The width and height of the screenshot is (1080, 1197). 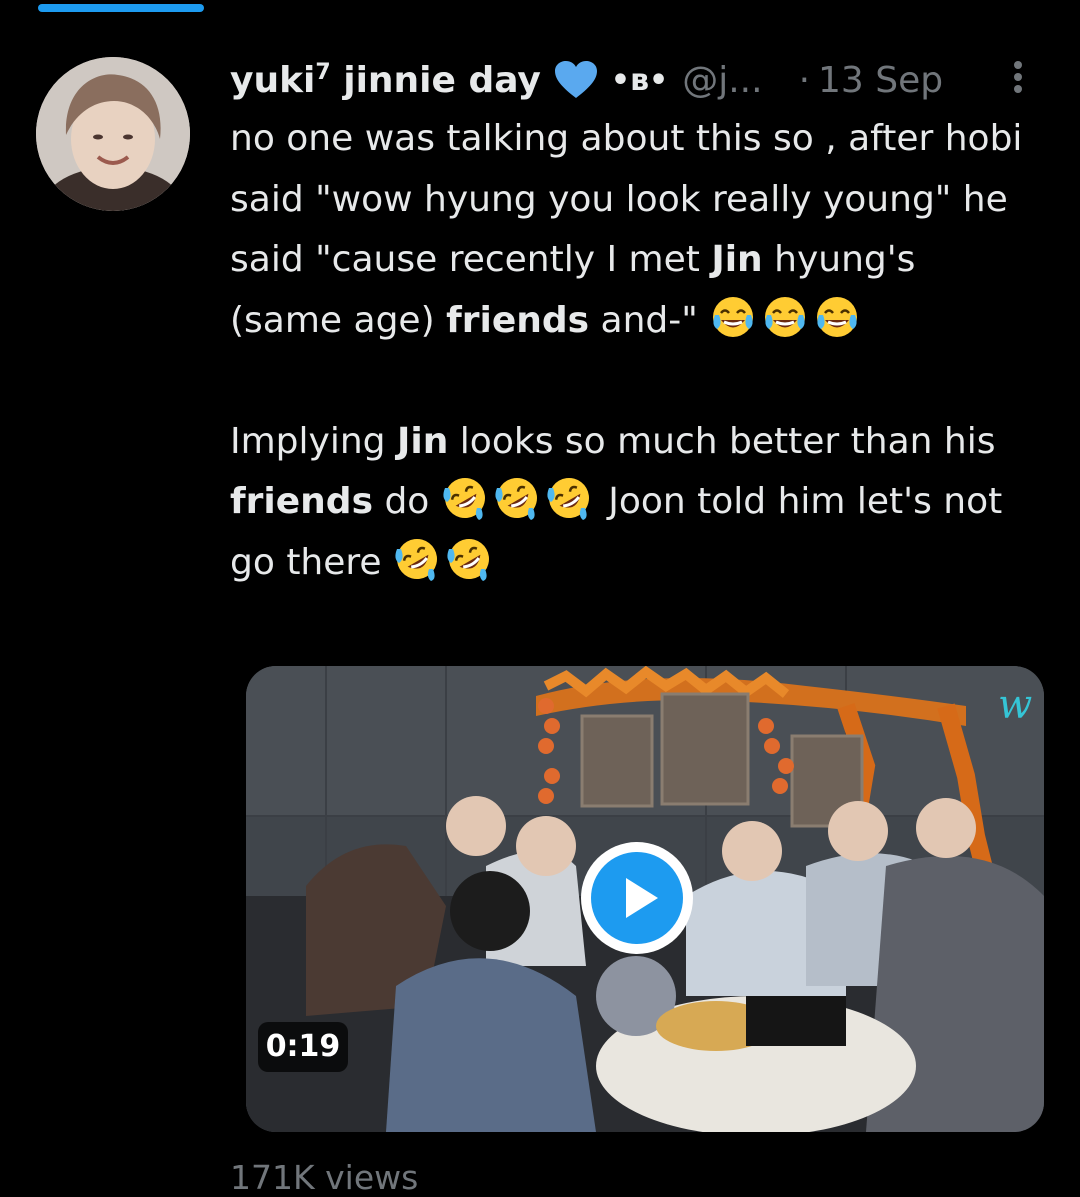 I want to click on tweet-header: yuki7 jinnie day •ʙ• @j... · 13 Sep, so click(x=630, y=80).